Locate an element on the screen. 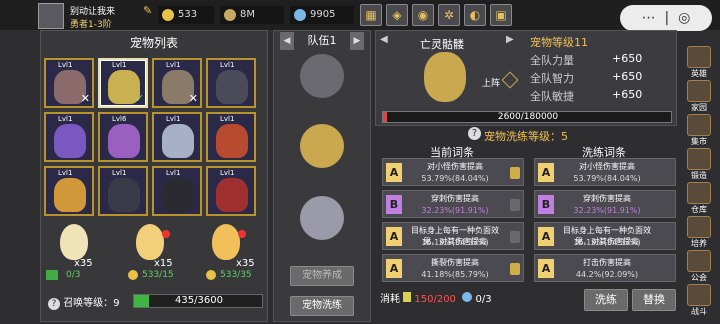 The image size is (720, 324). trait-row: B 穿刺伤害提高 32.23%(91.91%) is located at coordinates (453, 204).